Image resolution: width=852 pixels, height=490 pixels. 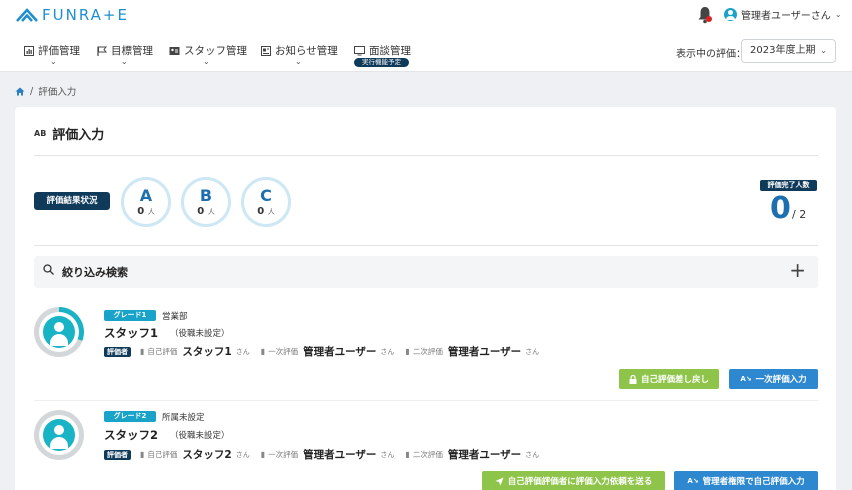 What do you see at coordinates (174, 50) in the screenshot?
I see `id-card-icon` at bounding box center [174, 50].